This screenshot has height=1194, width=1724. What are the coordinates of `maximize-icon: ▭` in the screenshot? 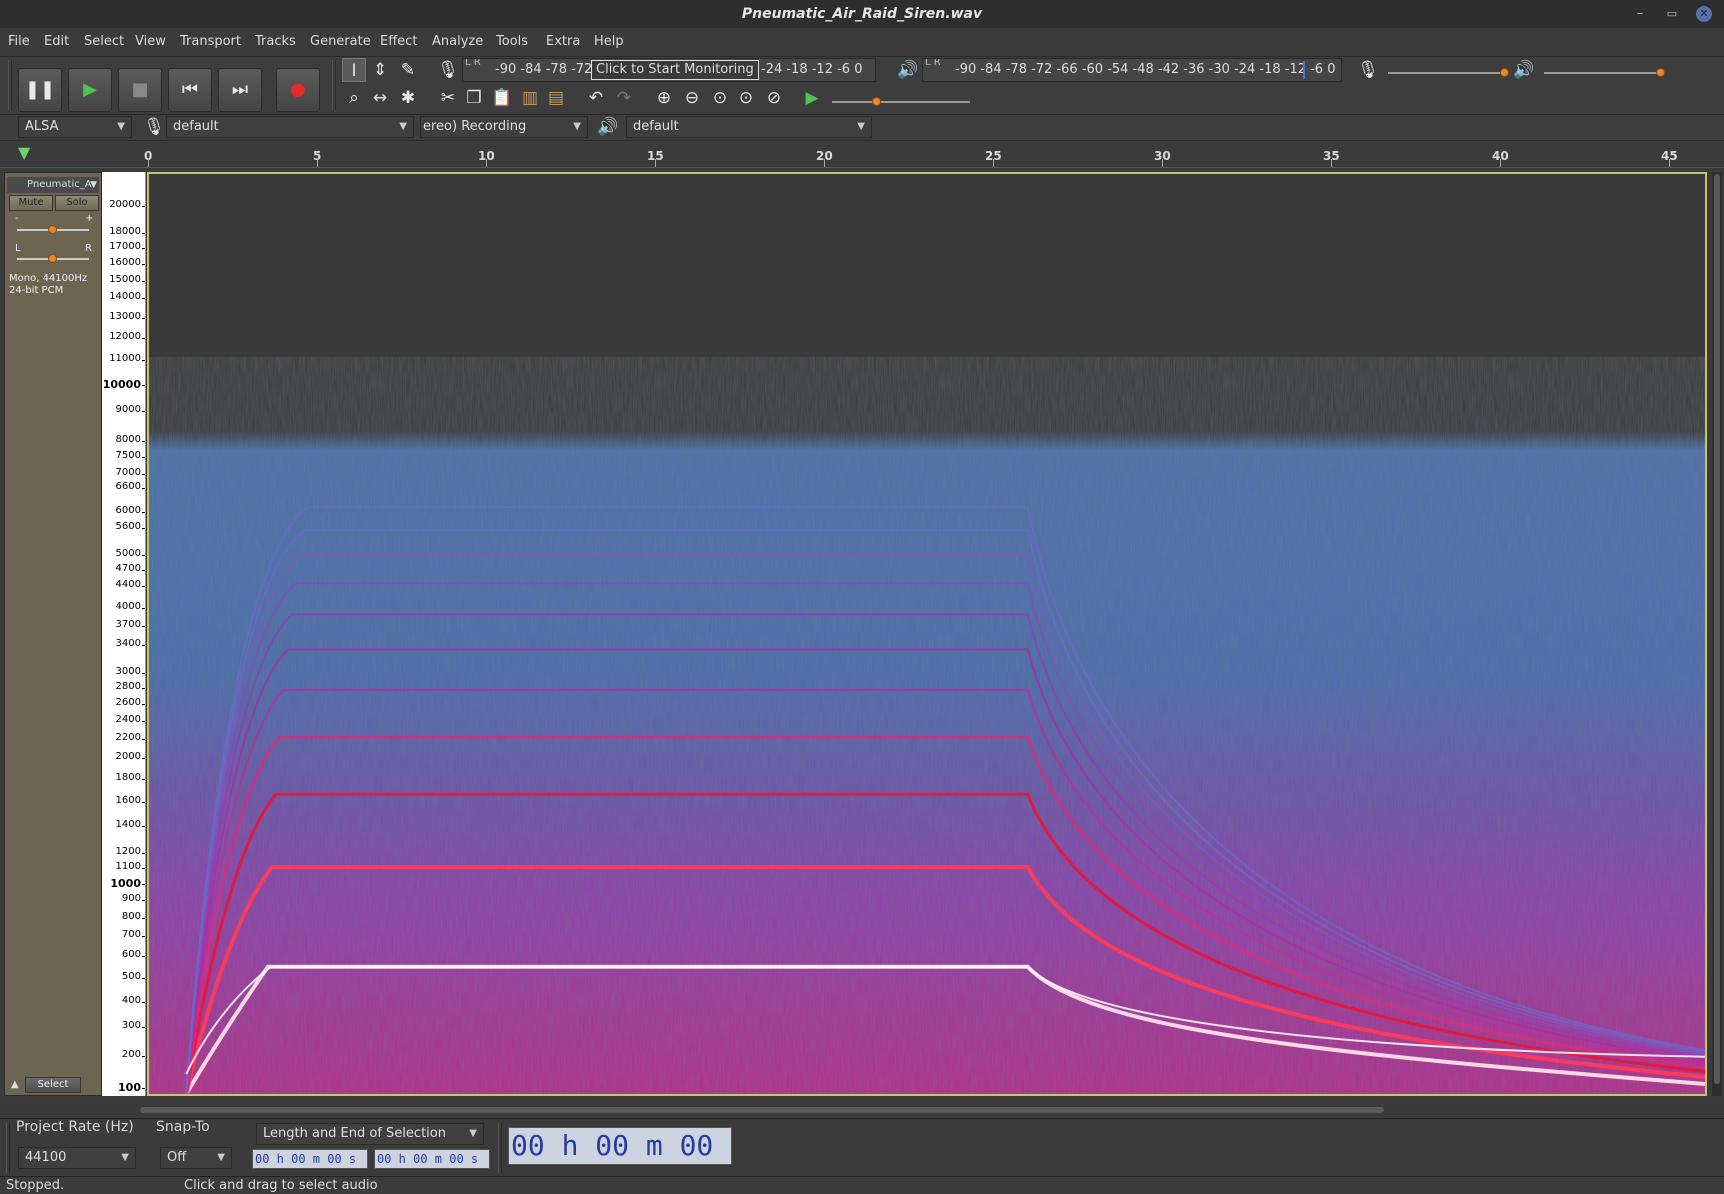 It's located at (1672, 14).